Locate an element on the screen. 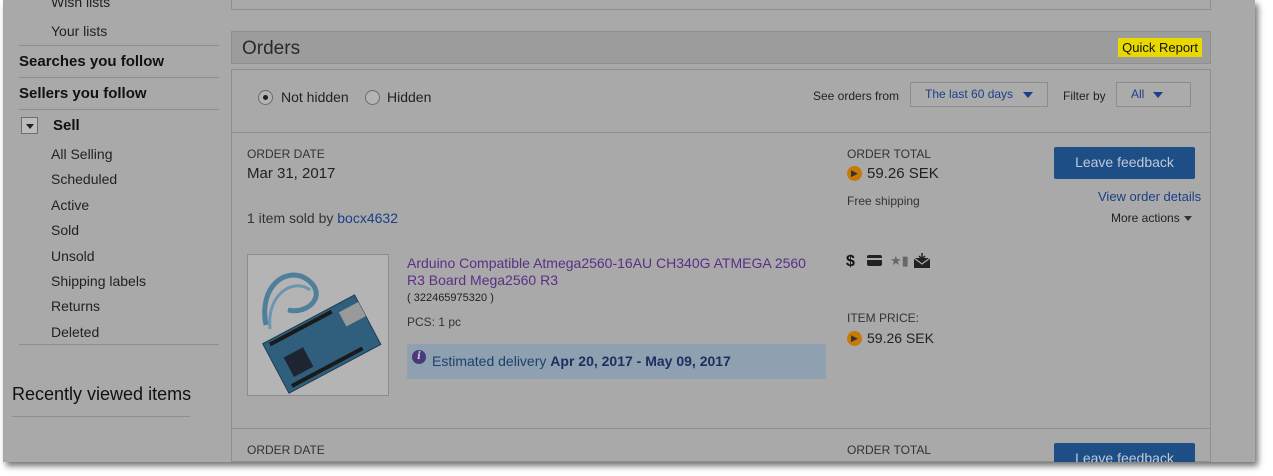 This screenshot has height=476, width=1273. see-orders-from-label: See orders from is located at coordinates (856, 96).